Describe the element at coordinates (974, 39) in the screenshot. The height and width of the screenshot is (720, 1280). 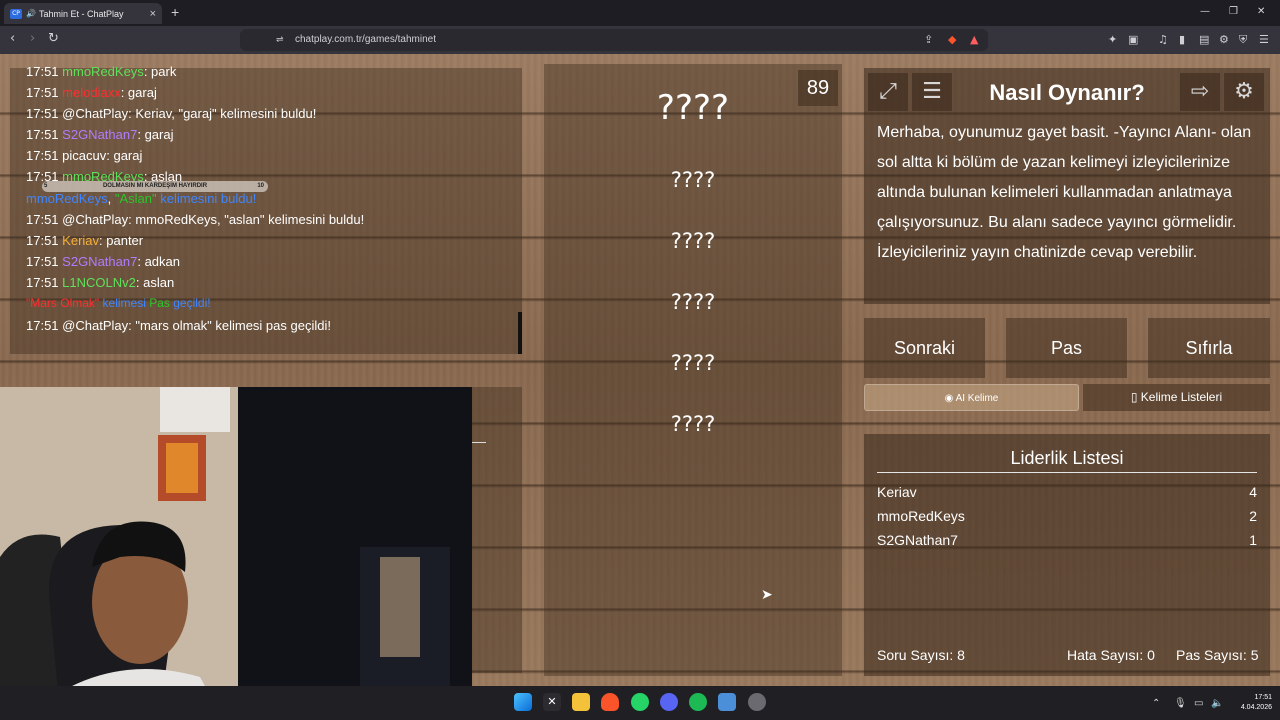
I see `rewards-icon: ▲` at that location.